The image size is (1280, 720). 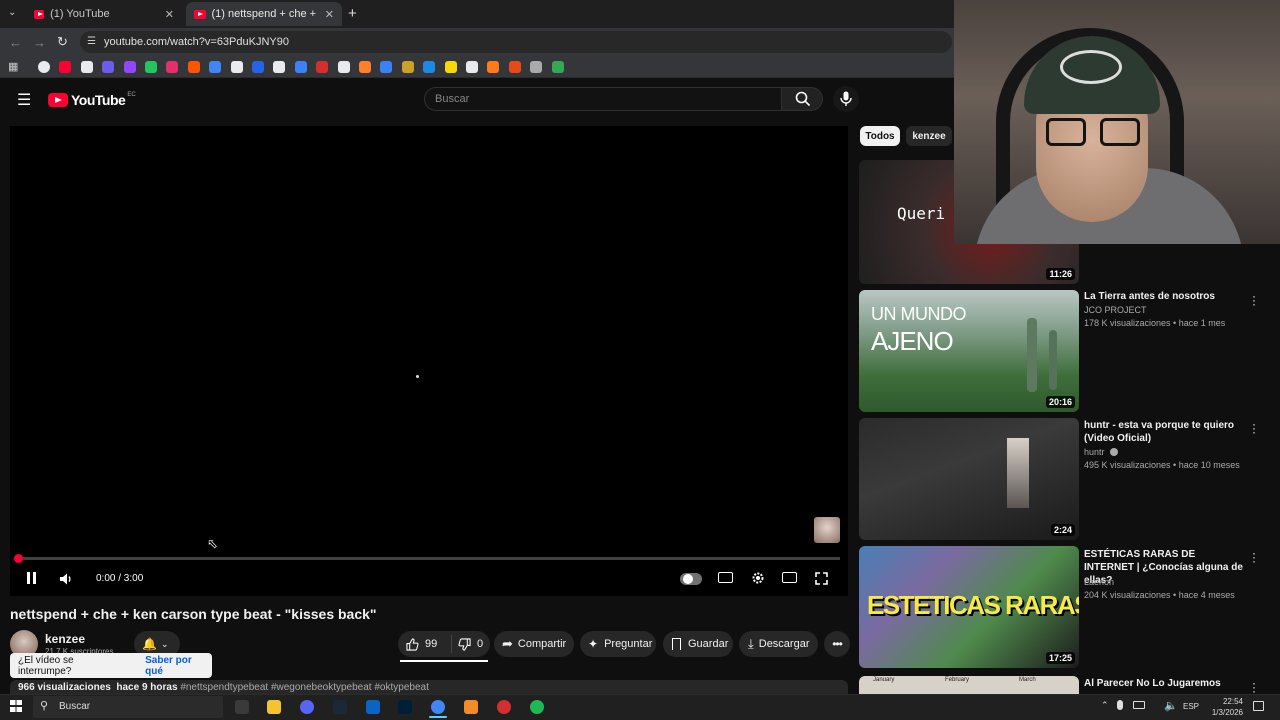 I want to click on windows-start-icon, so click(x=16, y=706).